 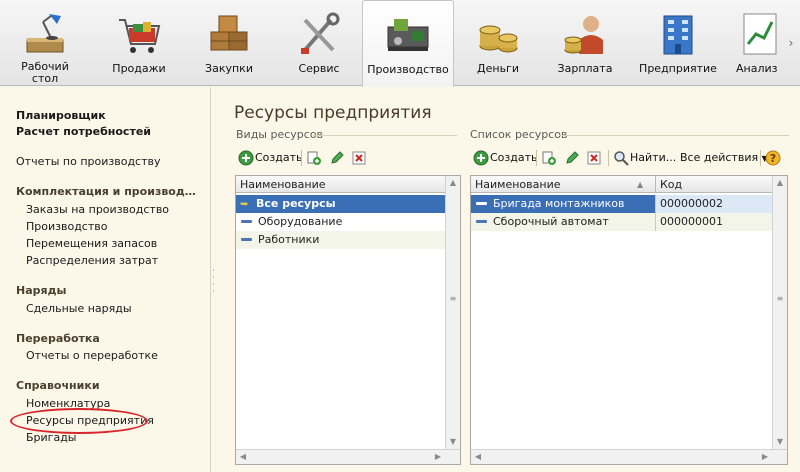 What do you see at coordinates (61, 115) in the screenshot?
I see `nav-planner: Планировщик` at bounding box center [61, 115].